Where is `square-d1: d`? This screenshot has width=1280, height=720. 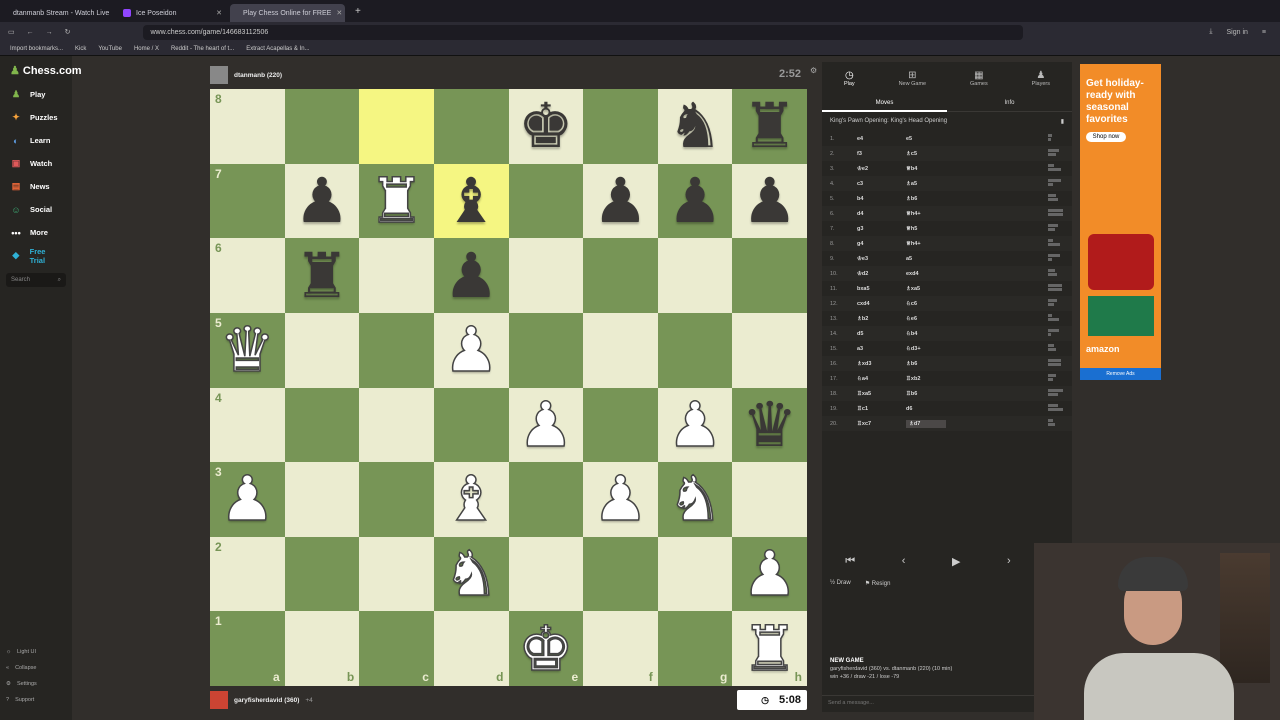
square-d1: d is located at coordinates (471, 648).